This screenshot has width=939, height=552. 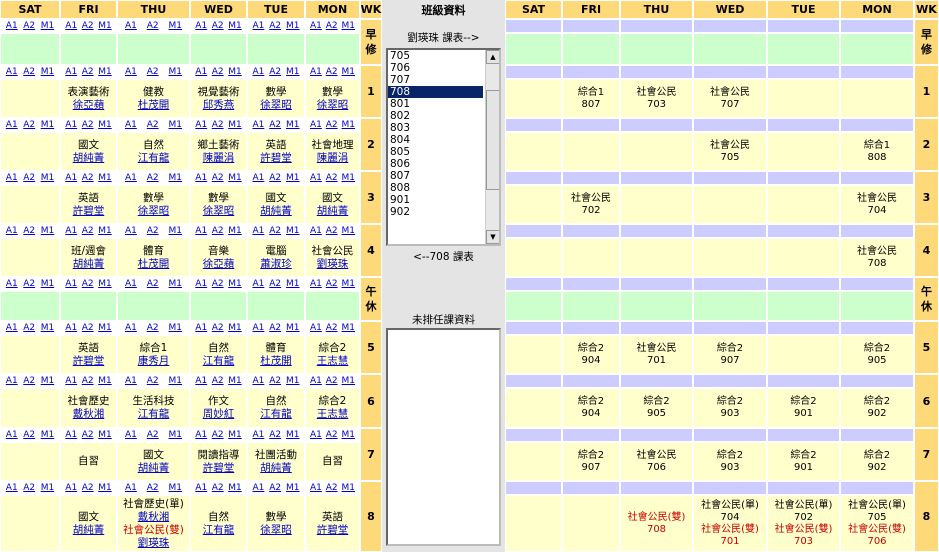 What do you see at coordinates (219, 414) in the screenshot?
I see `teacher-link: 周妙紅` at bounding box center [219, 414].